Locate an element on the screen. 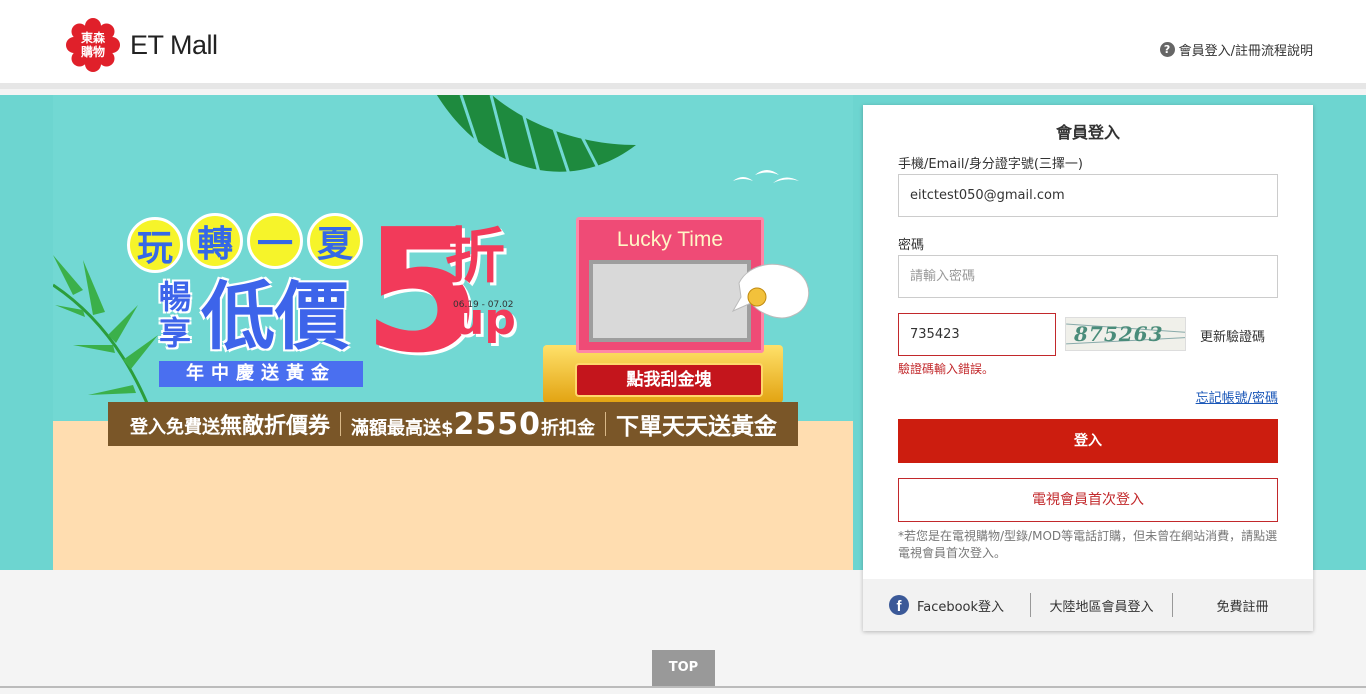  captcha-error-message: 驗證碼輸入錯誤。 is located at coordinates (946, 369).